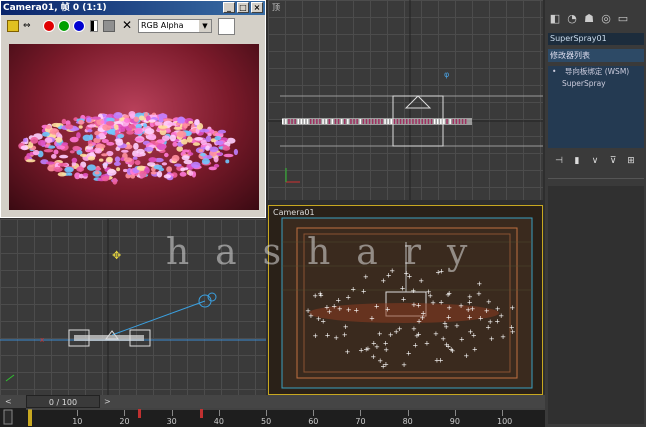 This screenshot has width=646, height=427. Describe the element at coordinates (596, 72) in the screenshot. I see `stack-item: • 导向板绑定 (WSM)` at that location.